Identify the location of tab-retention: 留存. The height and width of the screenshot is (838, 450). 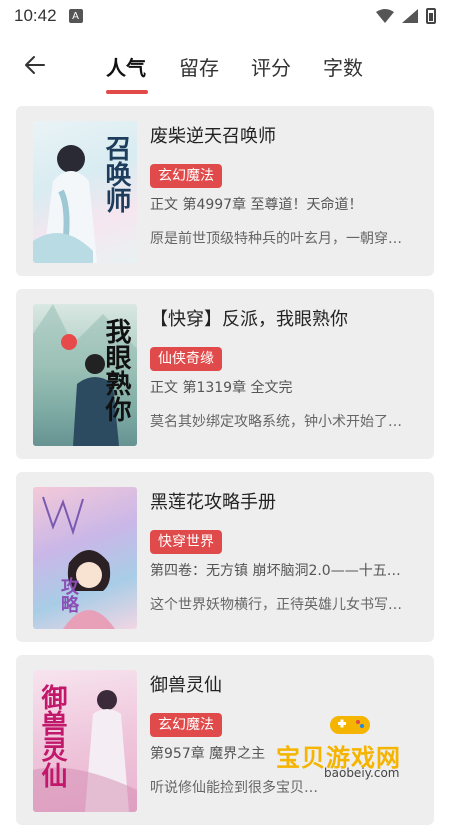
(199, 66).